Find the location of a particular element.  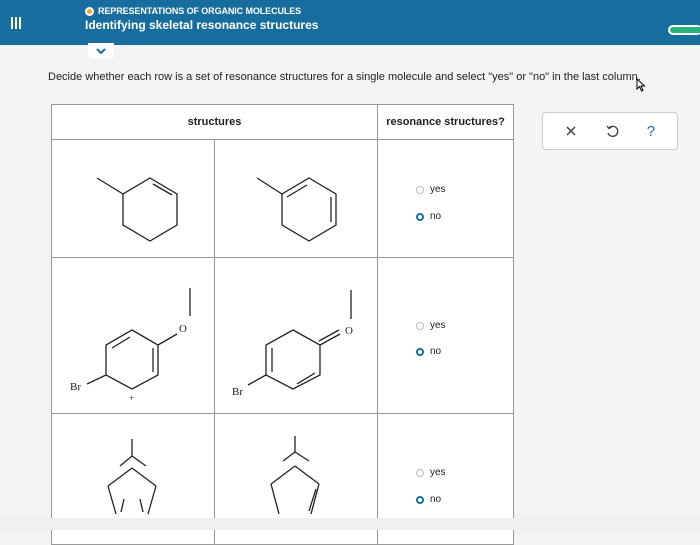

structure-1a is located at coordinates (133, 198).